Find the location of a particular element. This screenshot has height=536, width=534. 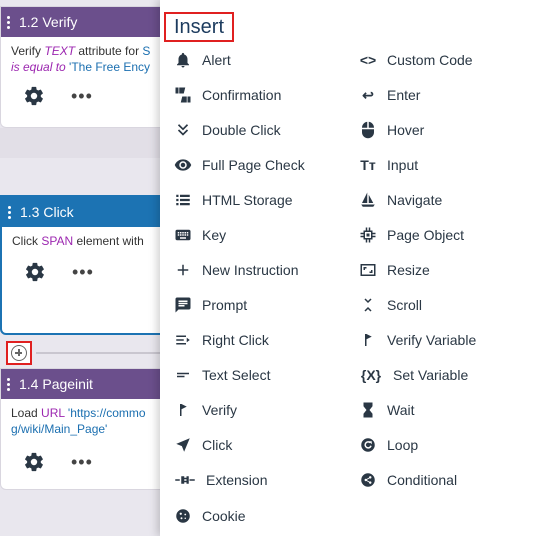

menu-item-label: Cookie is located at coordinates (224, 516).